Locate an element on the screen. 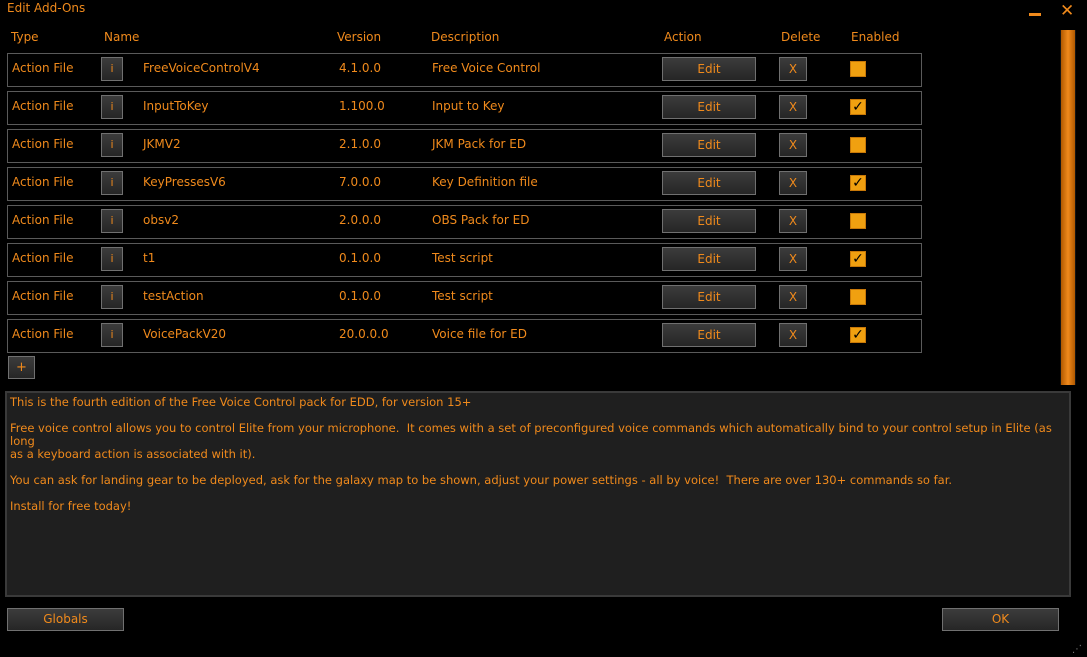 The image size is (1087, 657). addon-version: 2.0.0.0 is located at coordinates (360, 220).